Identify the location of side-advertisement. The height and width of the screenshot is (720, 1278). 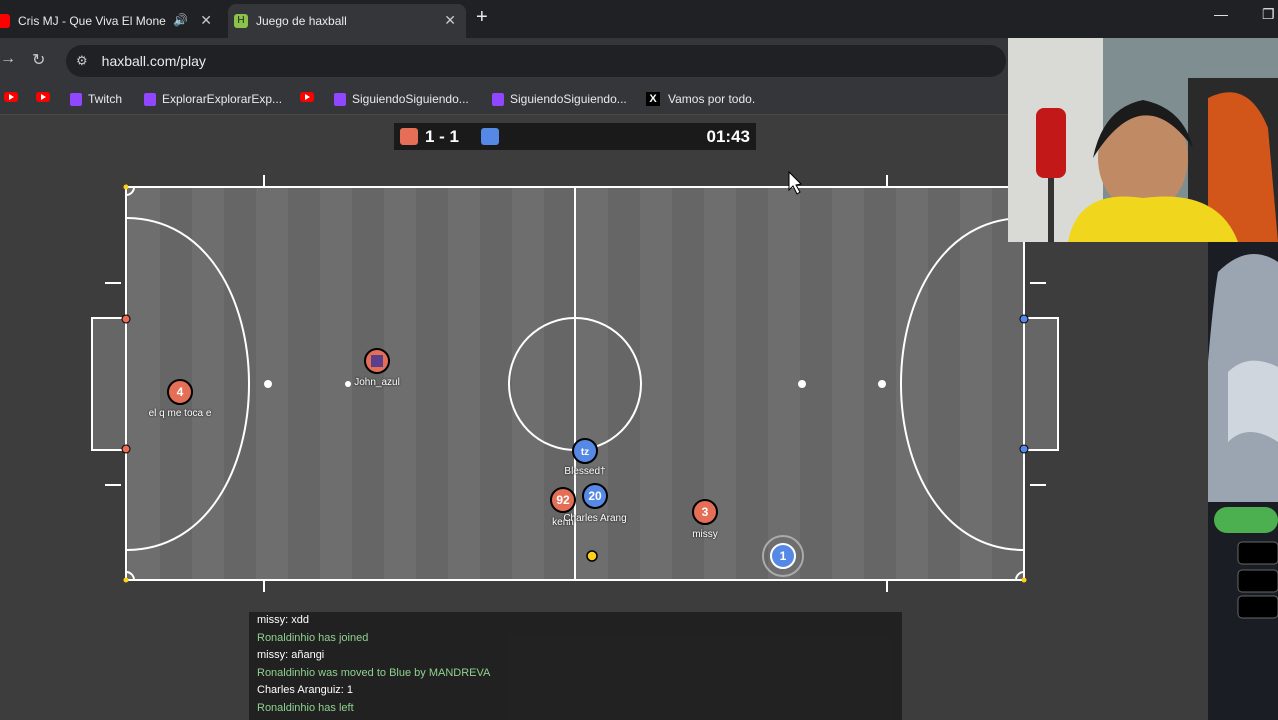
(1243, 481).